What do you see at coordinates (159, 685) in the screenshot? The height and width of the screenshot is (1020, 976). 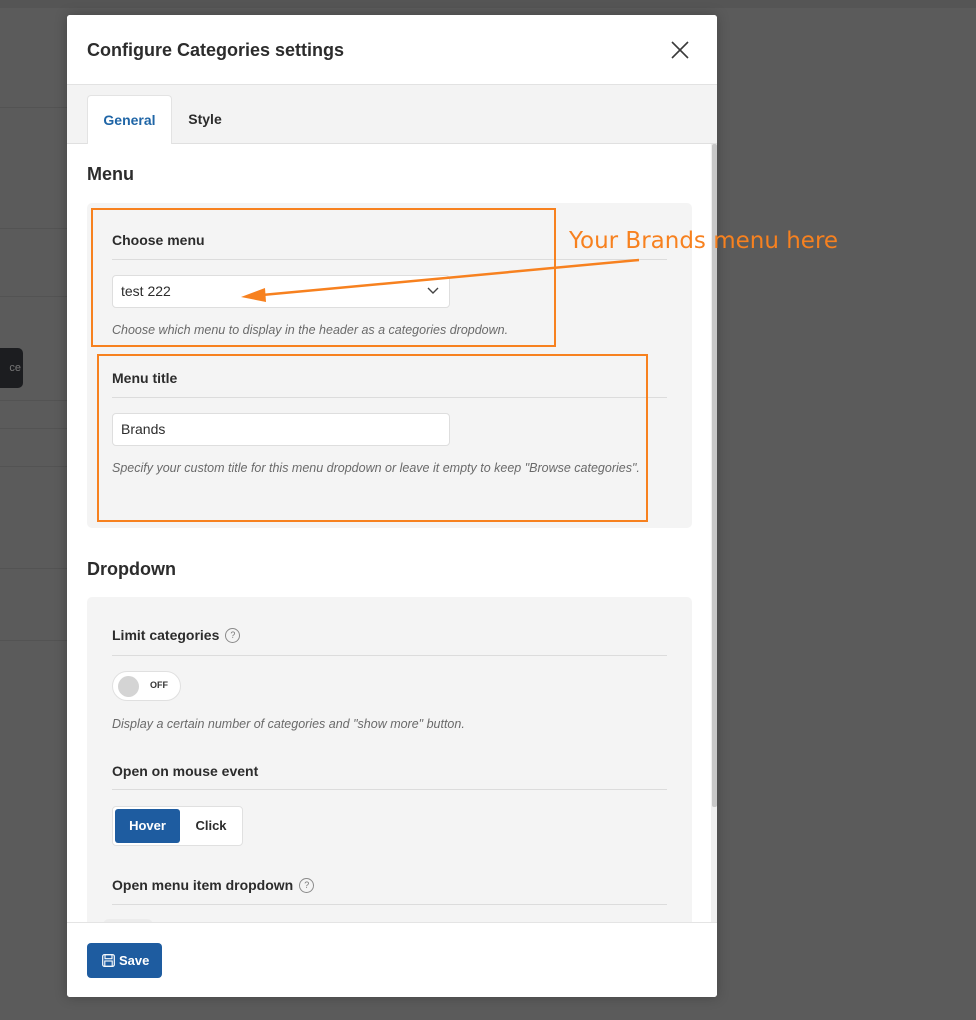 I see `toggle-state-label: OFF` at bounding box center [159, 685].